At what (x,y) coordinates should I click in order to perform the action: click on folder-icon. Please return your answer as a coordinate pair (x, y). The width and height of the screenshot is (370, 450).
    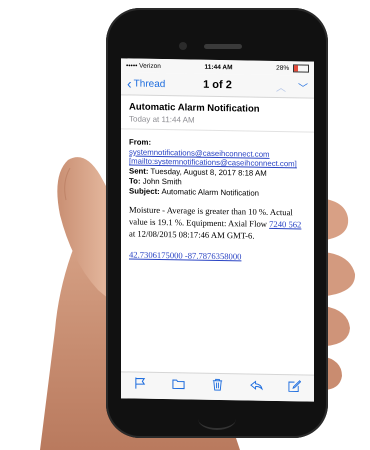
    Looking at the image, I should click on (178, 386).